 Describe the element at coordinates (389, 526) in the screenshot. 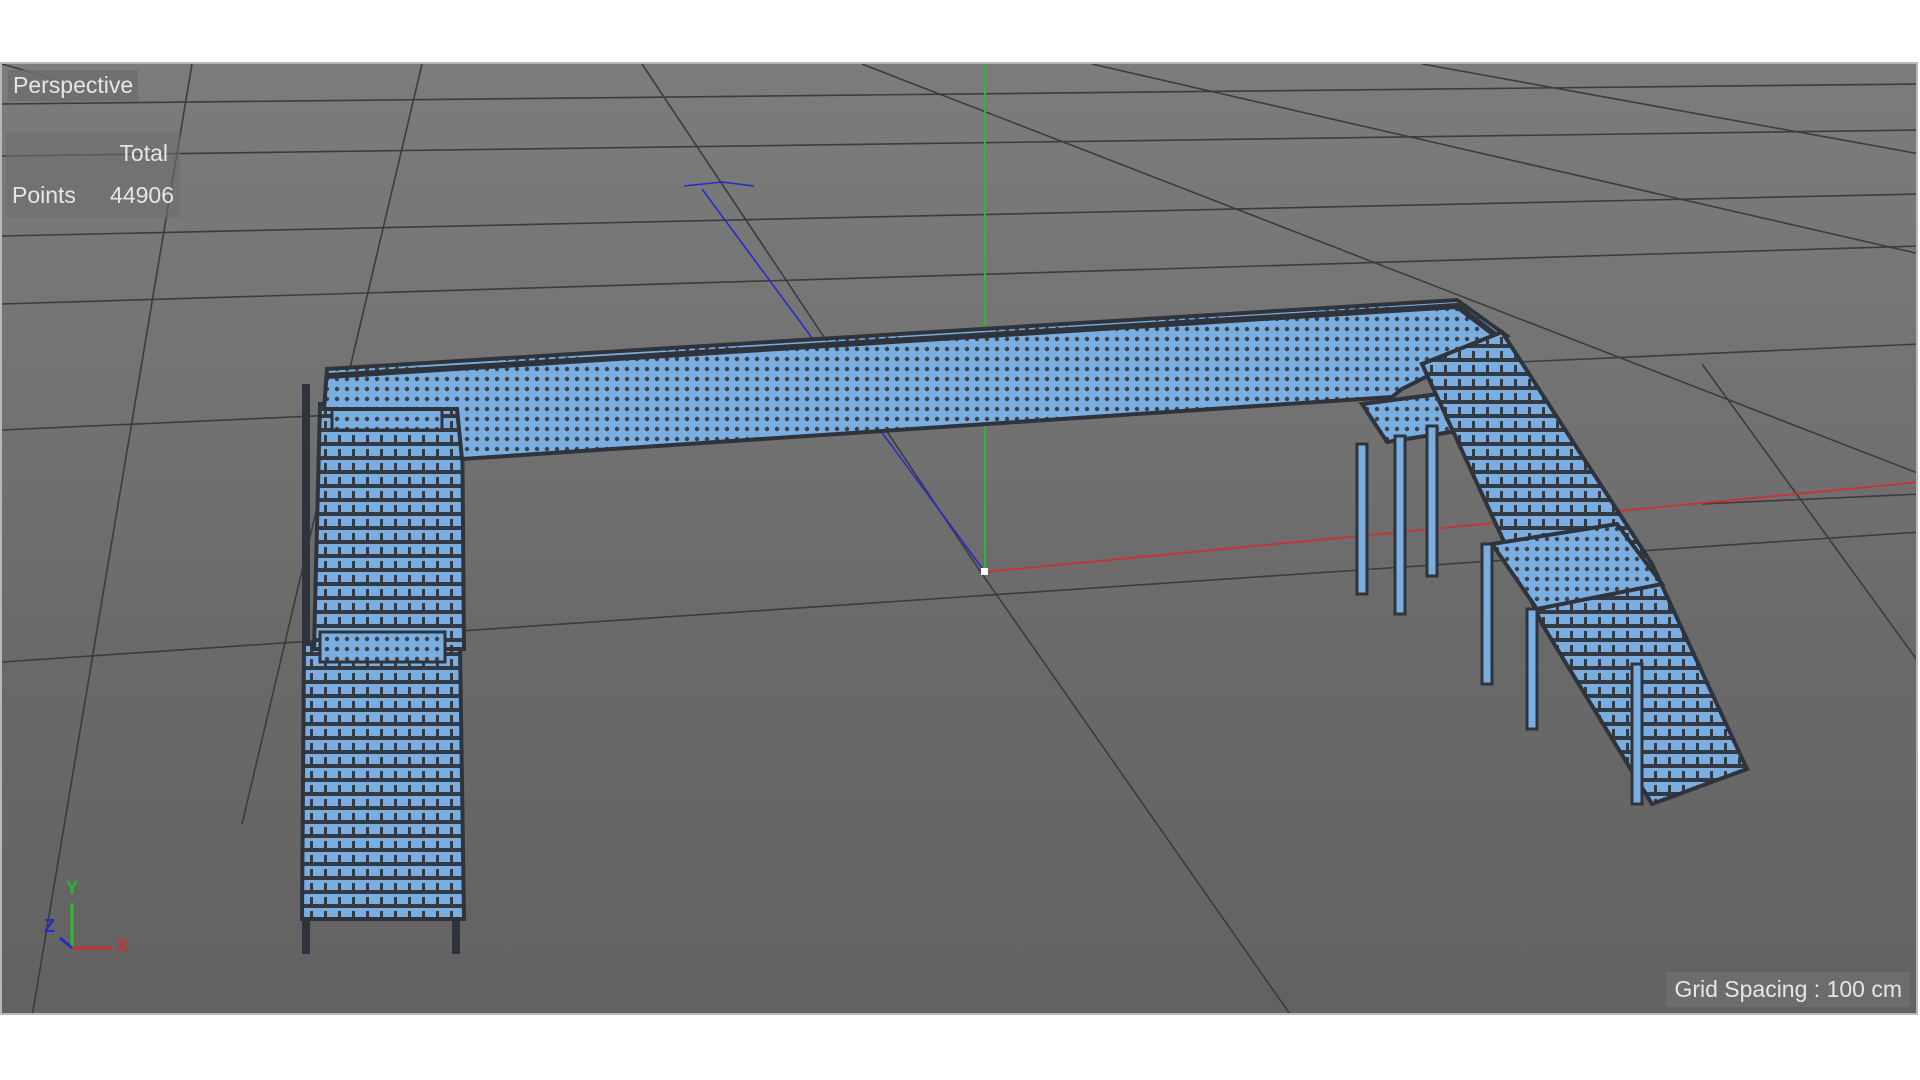

I see `left-conveyor-upper` at that location.